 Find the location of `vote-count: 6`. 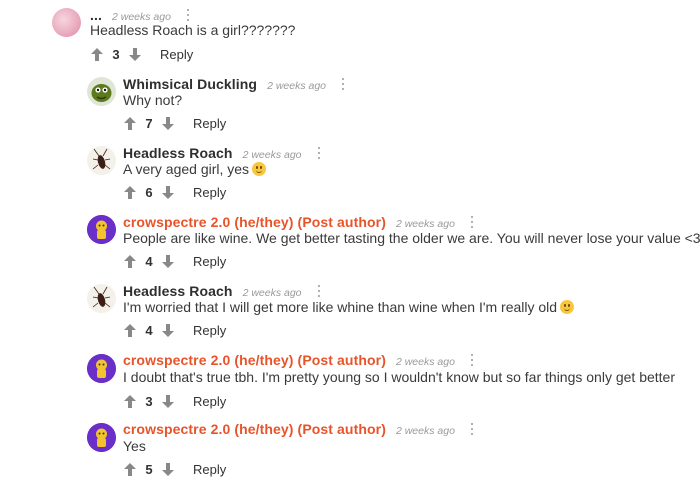

vote-count: 6 is located at coordinates (149, 192).